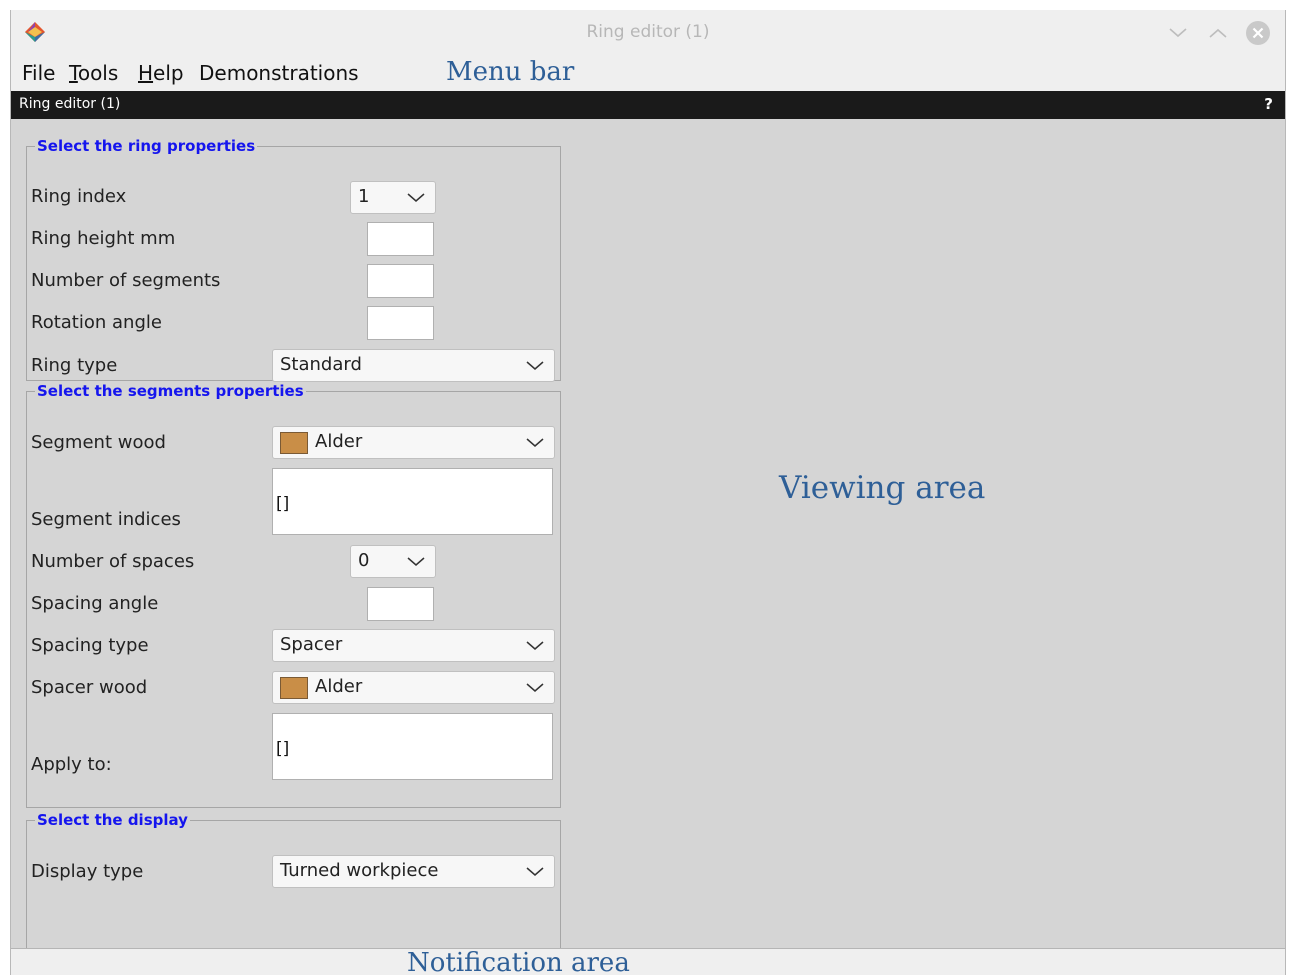  Describe the element at coordinates (283, 749) in the screenshot. I see `apply-to-value: []` at that location.